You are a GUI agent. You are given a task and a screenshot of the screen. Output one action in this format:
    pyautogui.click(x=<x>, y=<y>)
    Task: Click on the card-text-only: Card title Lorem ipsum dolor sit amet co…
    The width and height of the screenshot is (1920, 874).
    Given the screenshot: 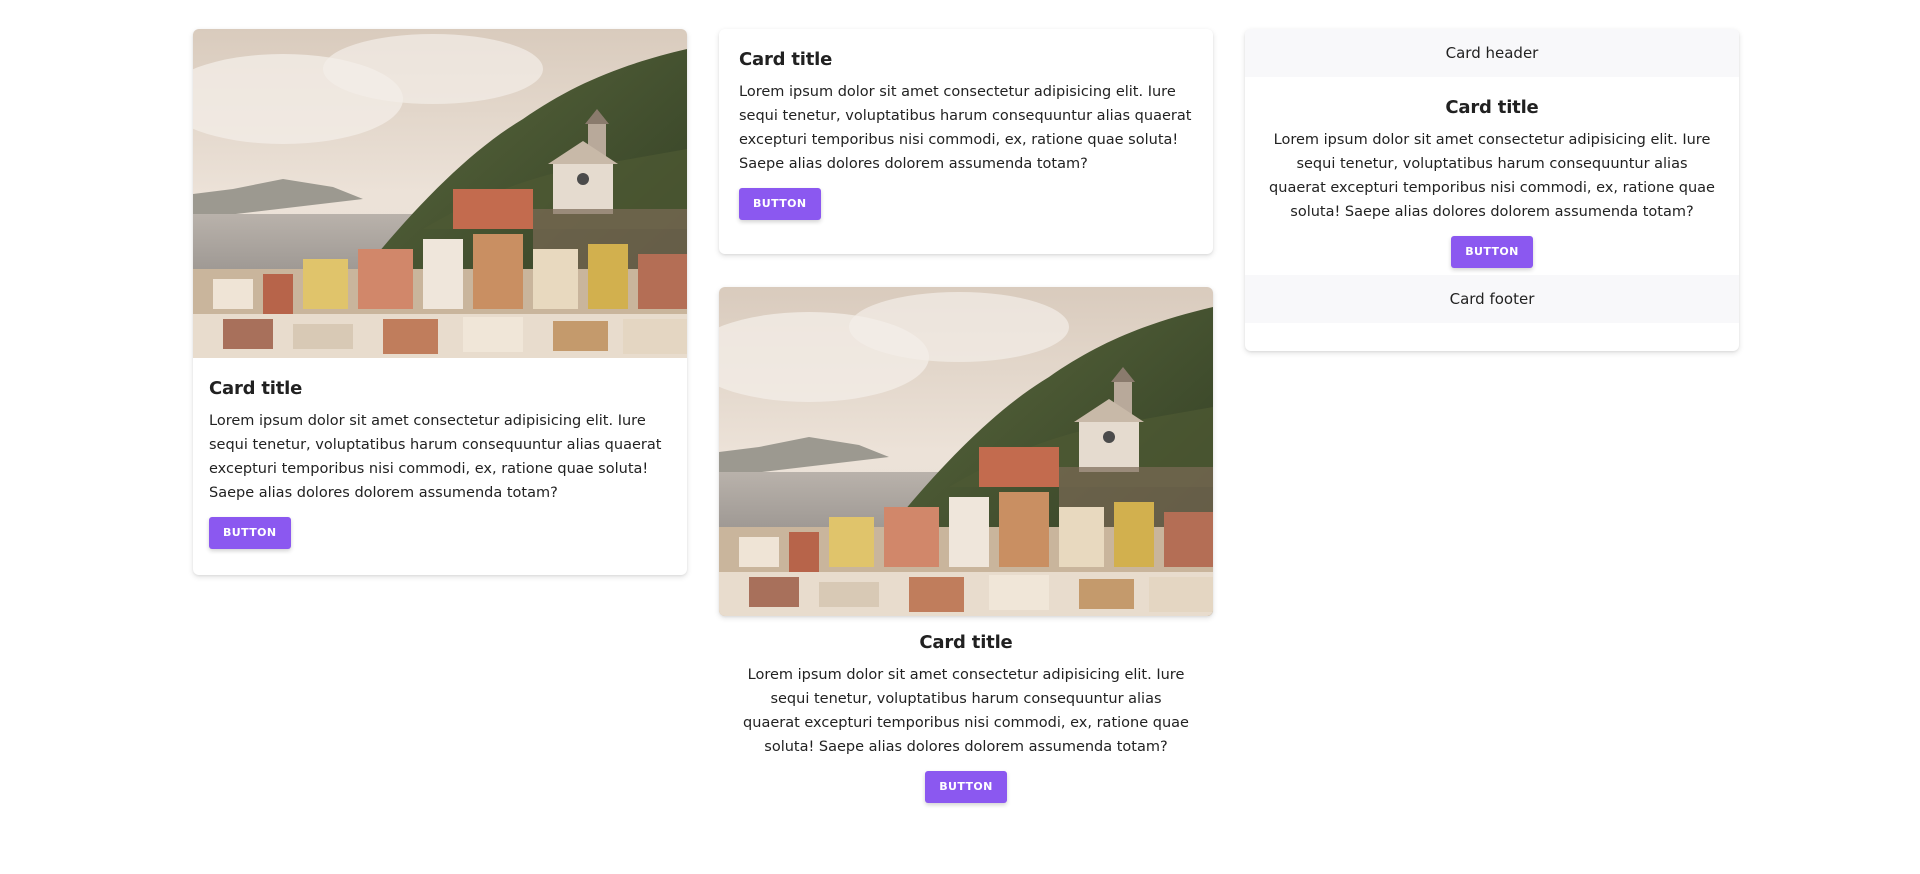 What is the action you would take?
    pyautogui.click(x=966, y=141)
    